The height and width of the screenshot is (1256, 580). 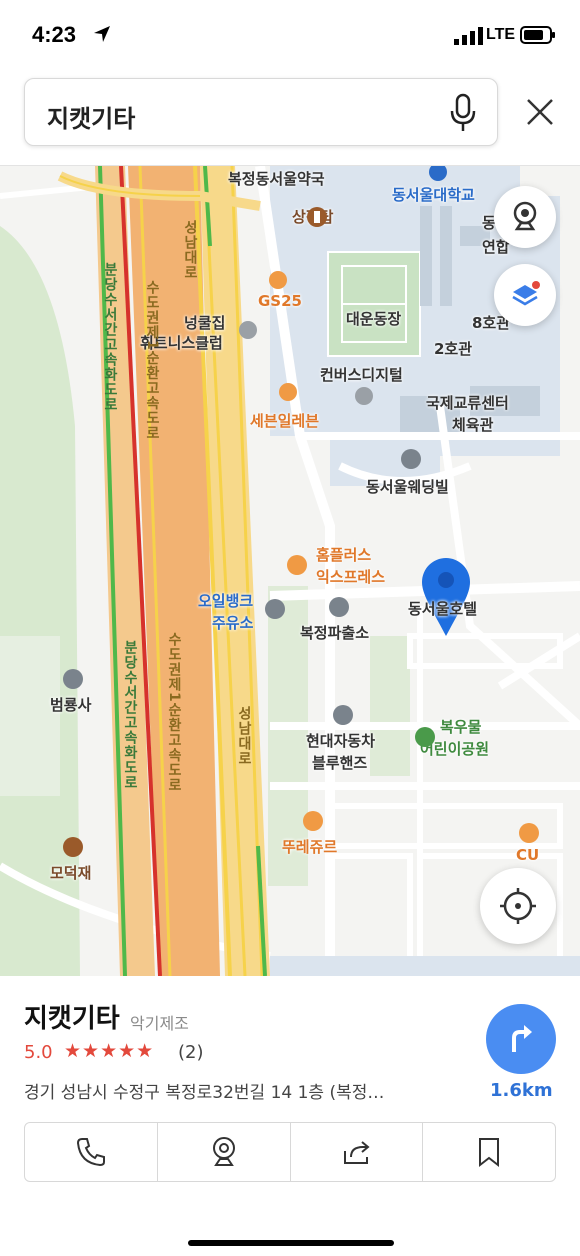 I want to click on status-bar: 4:23 LTE, so click(x=290, y=35).